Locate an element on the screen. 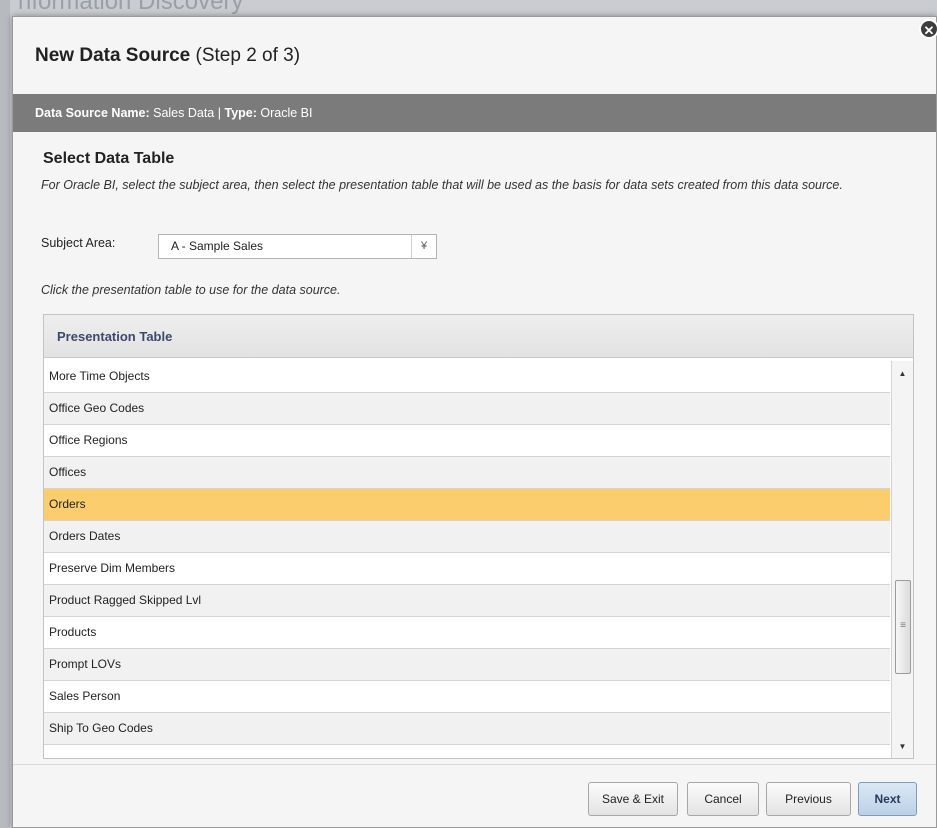  footer-divider is located at coordinates (474, 764).